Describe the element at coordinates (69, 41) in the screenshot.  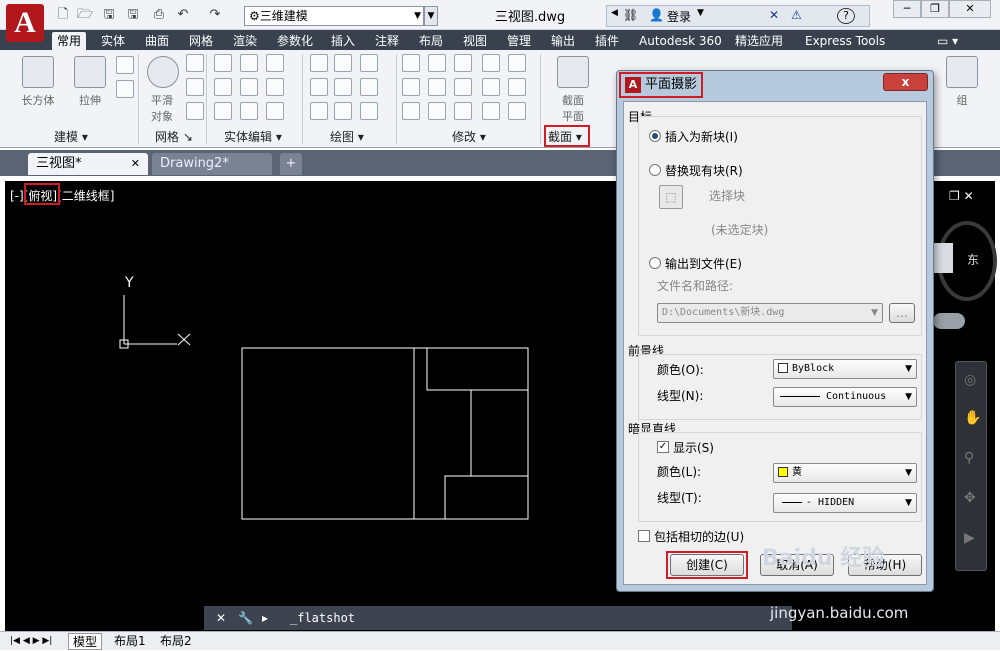
I see `tab-0: 常用` at that location.